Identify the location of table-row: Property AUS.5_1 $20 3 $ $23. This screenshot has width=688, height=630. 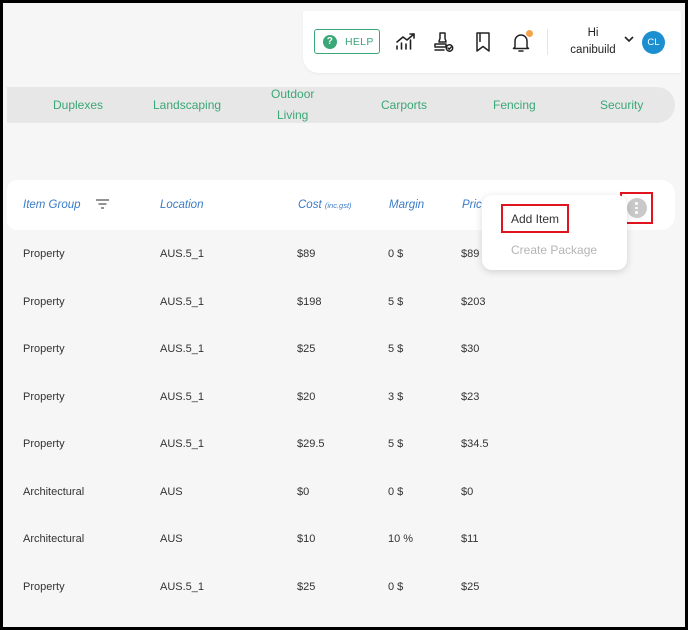
(344, 414).